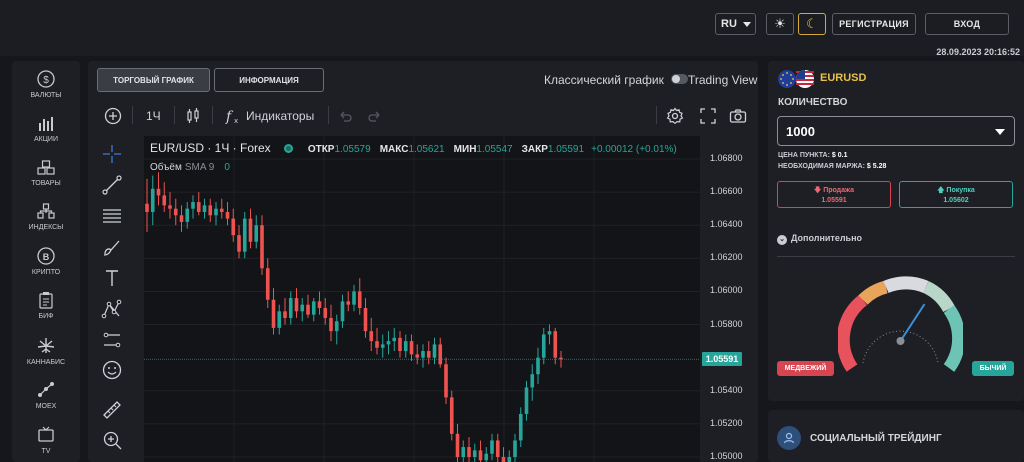  What do you see at coordinates (896, 256) in the screenshot?
I see `divider` at bounding box center [896, 256].